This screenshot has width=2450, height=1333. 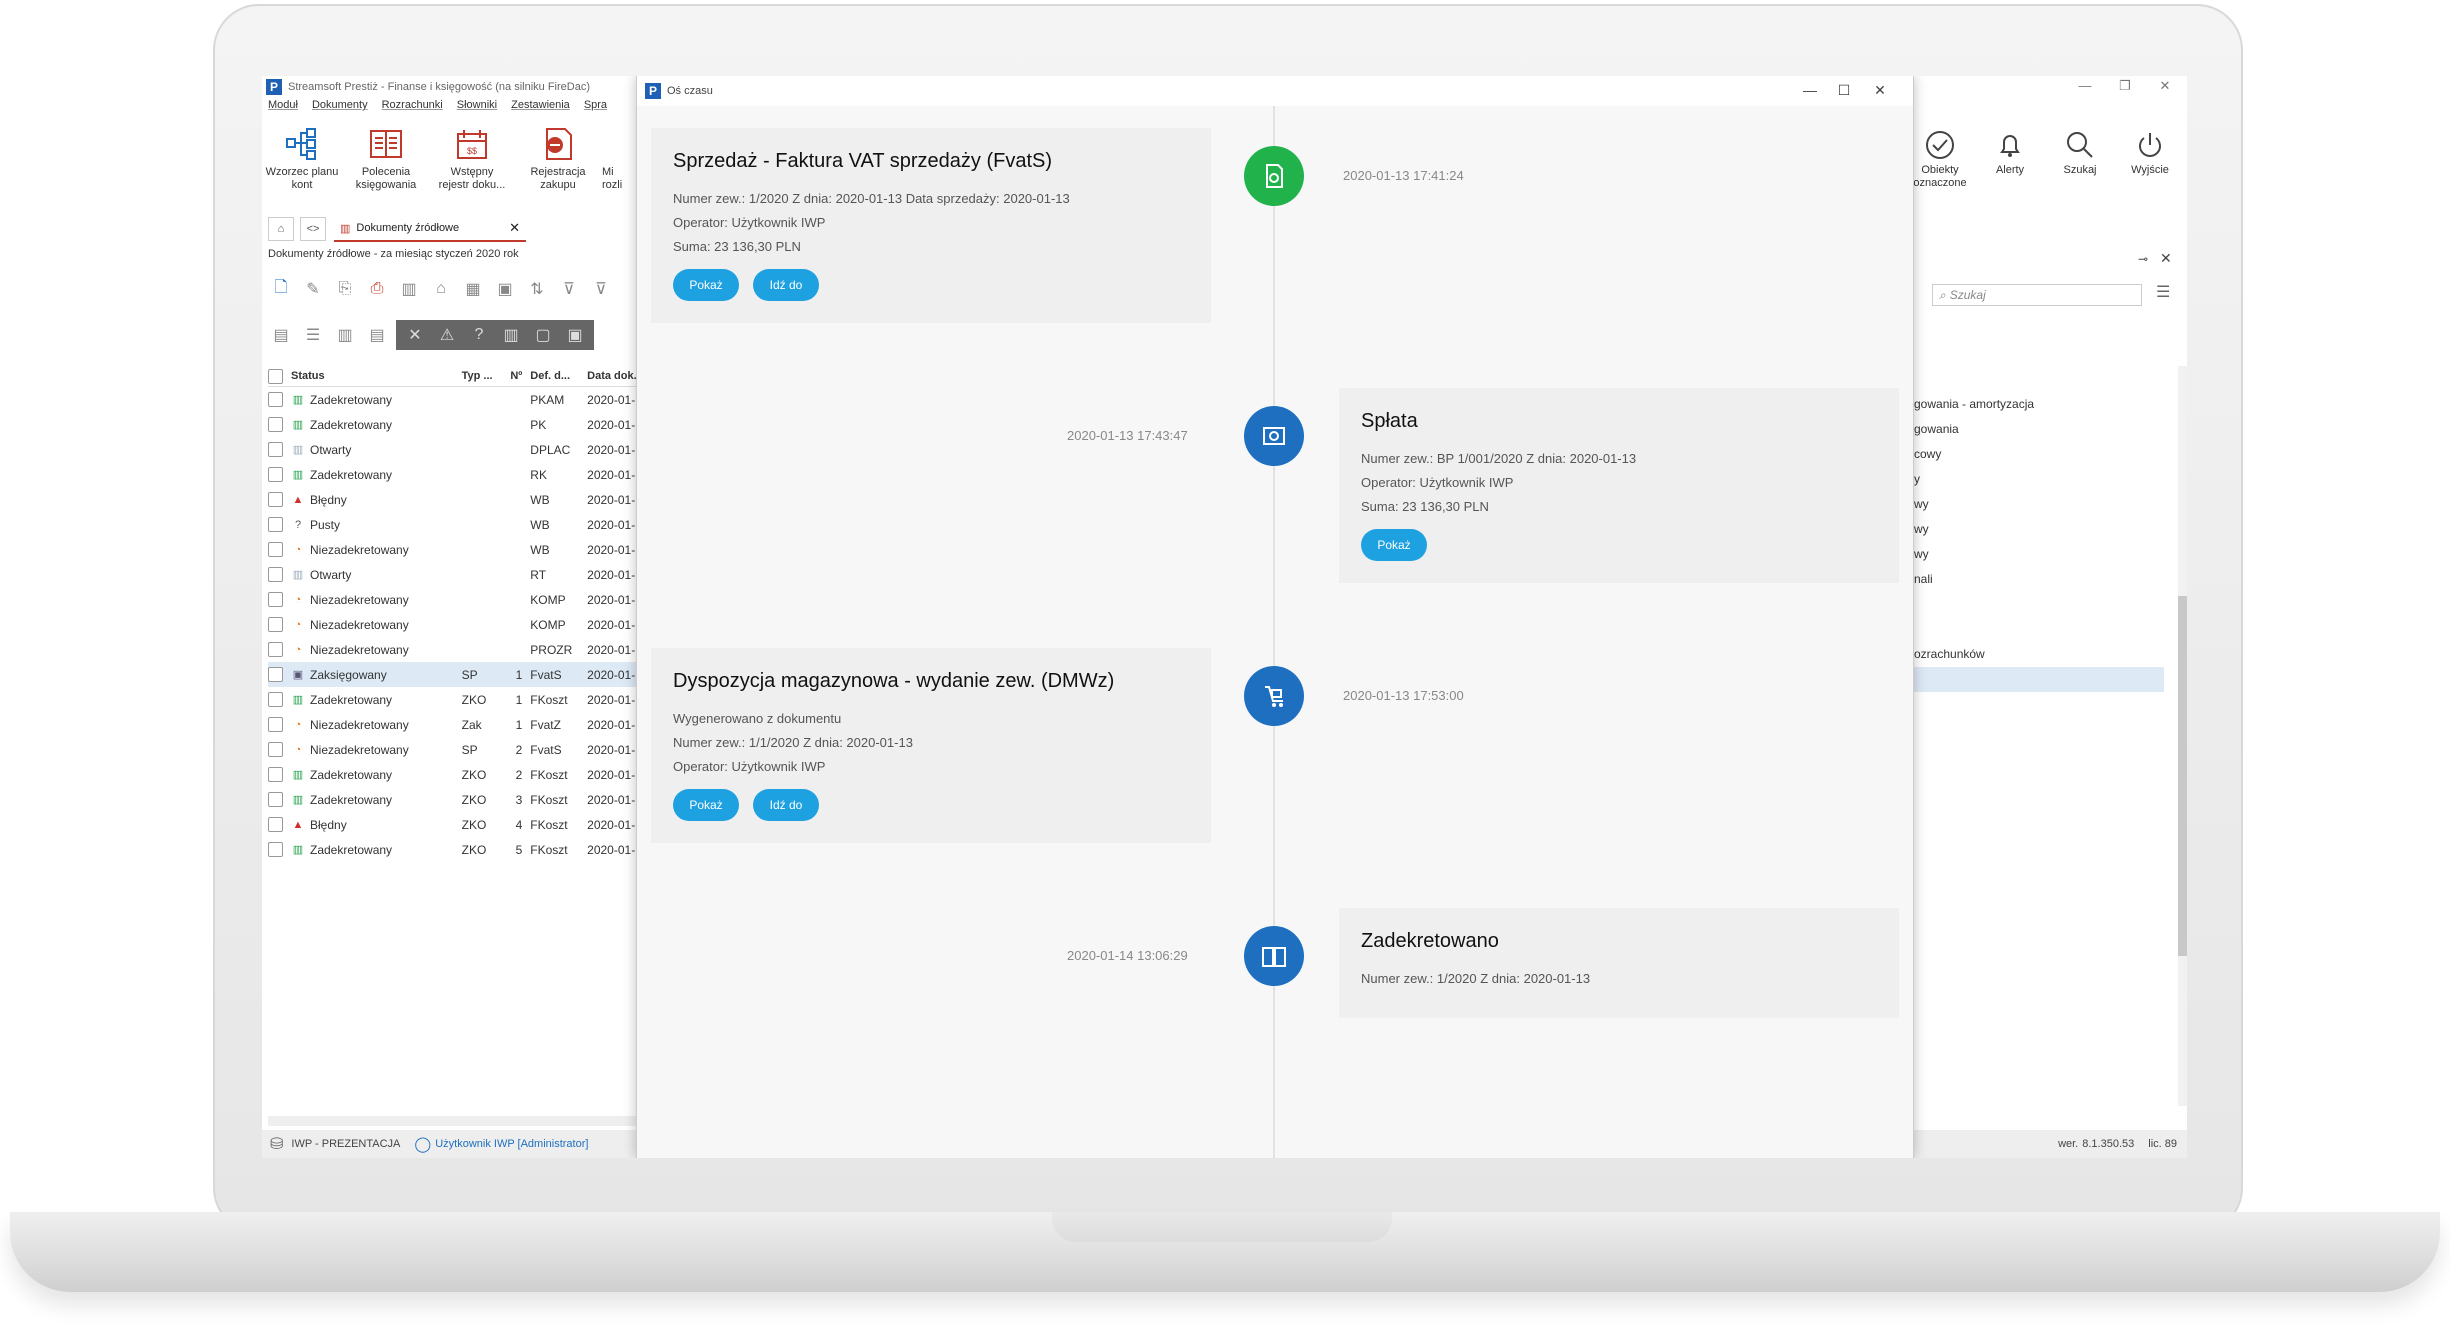 What do you see at coordinates (275, 376) in the screenshot?
I see `select-all-checkbox` at bounding box center [275, 376].